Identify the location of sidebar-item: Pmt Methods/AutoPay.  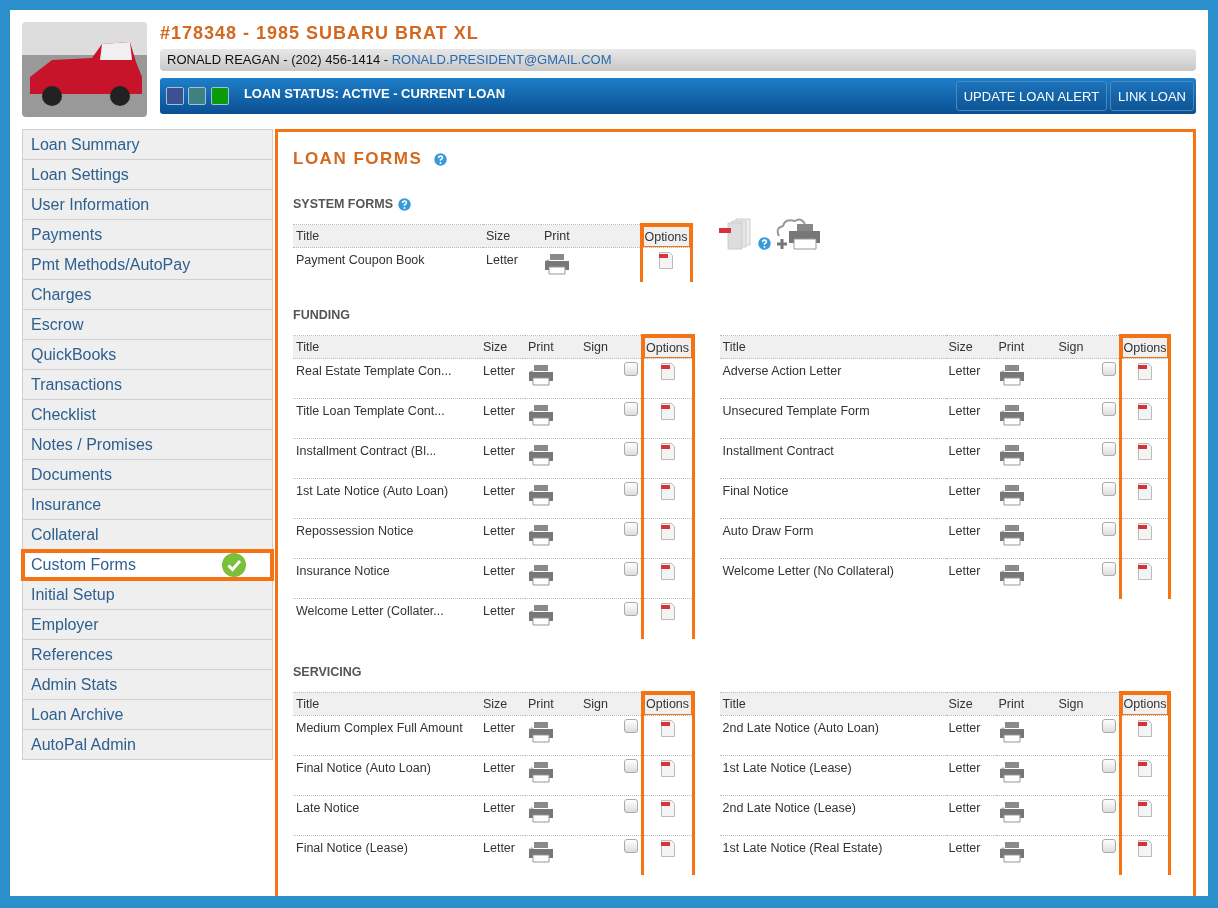
(147, 265).